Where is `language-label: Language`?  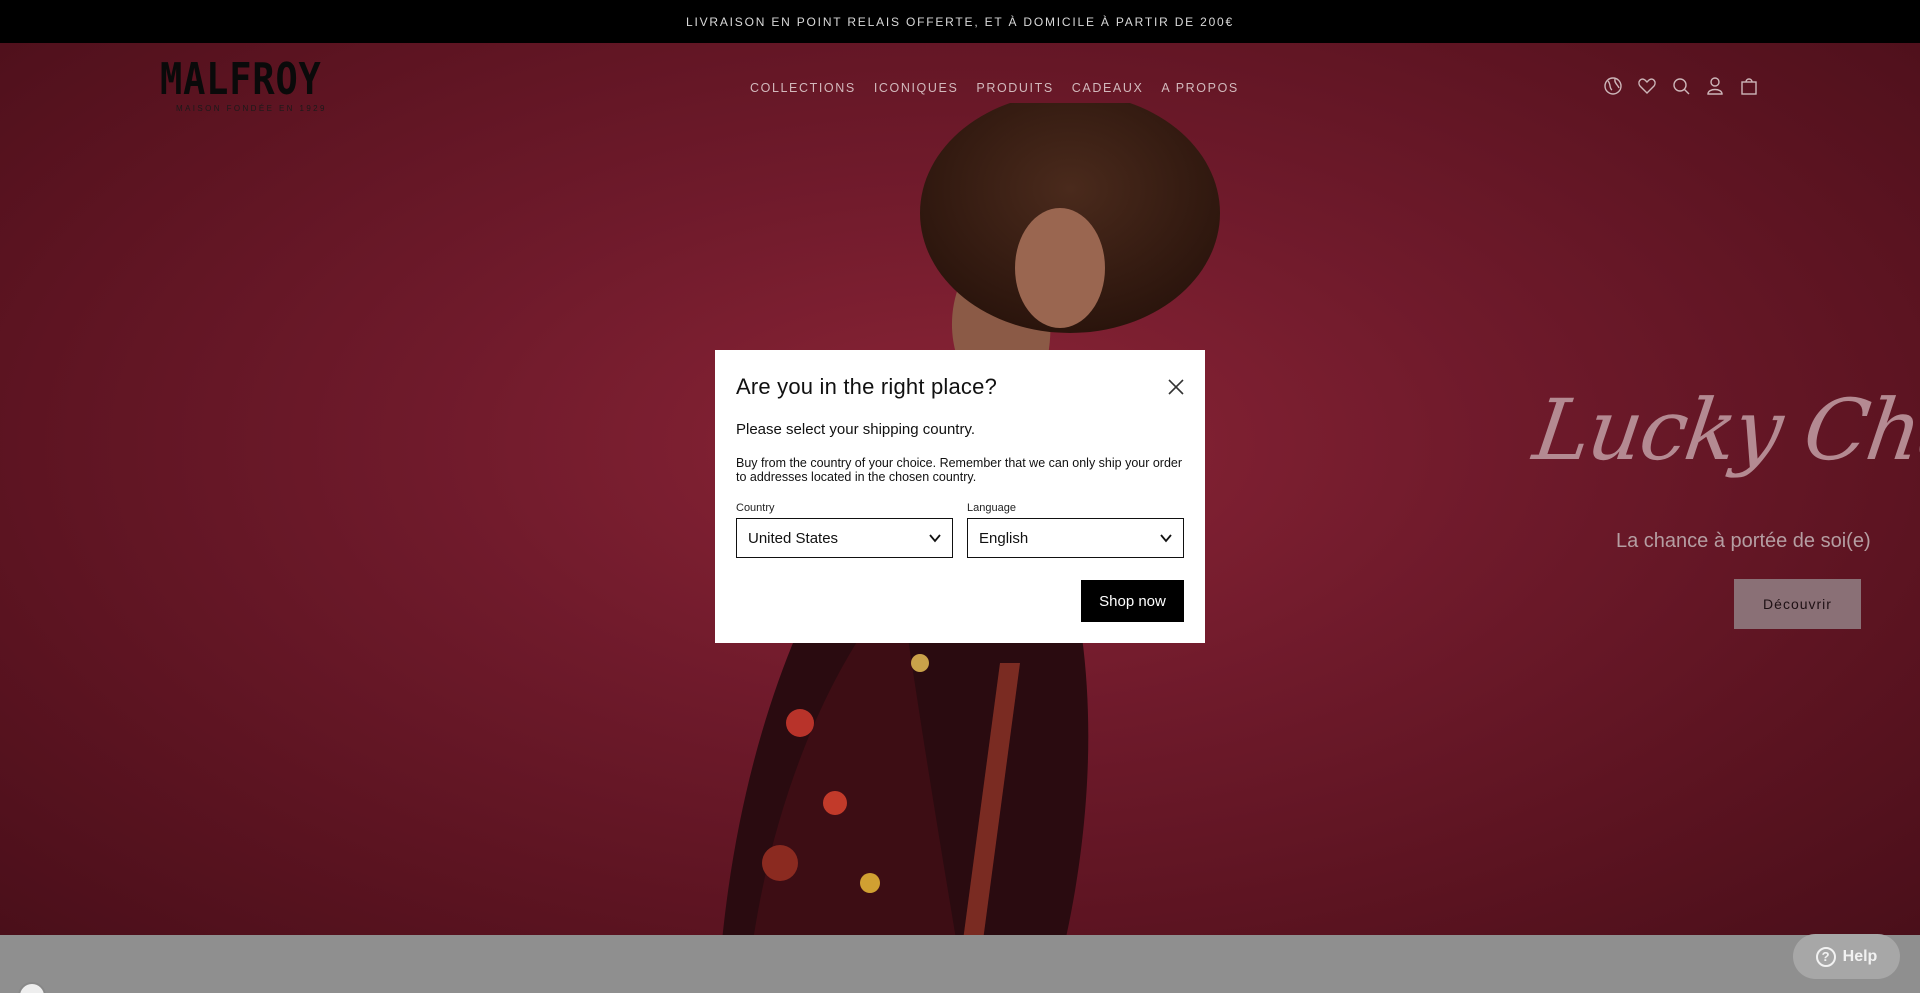 language-label: Language is located at coordinates (991, 508).